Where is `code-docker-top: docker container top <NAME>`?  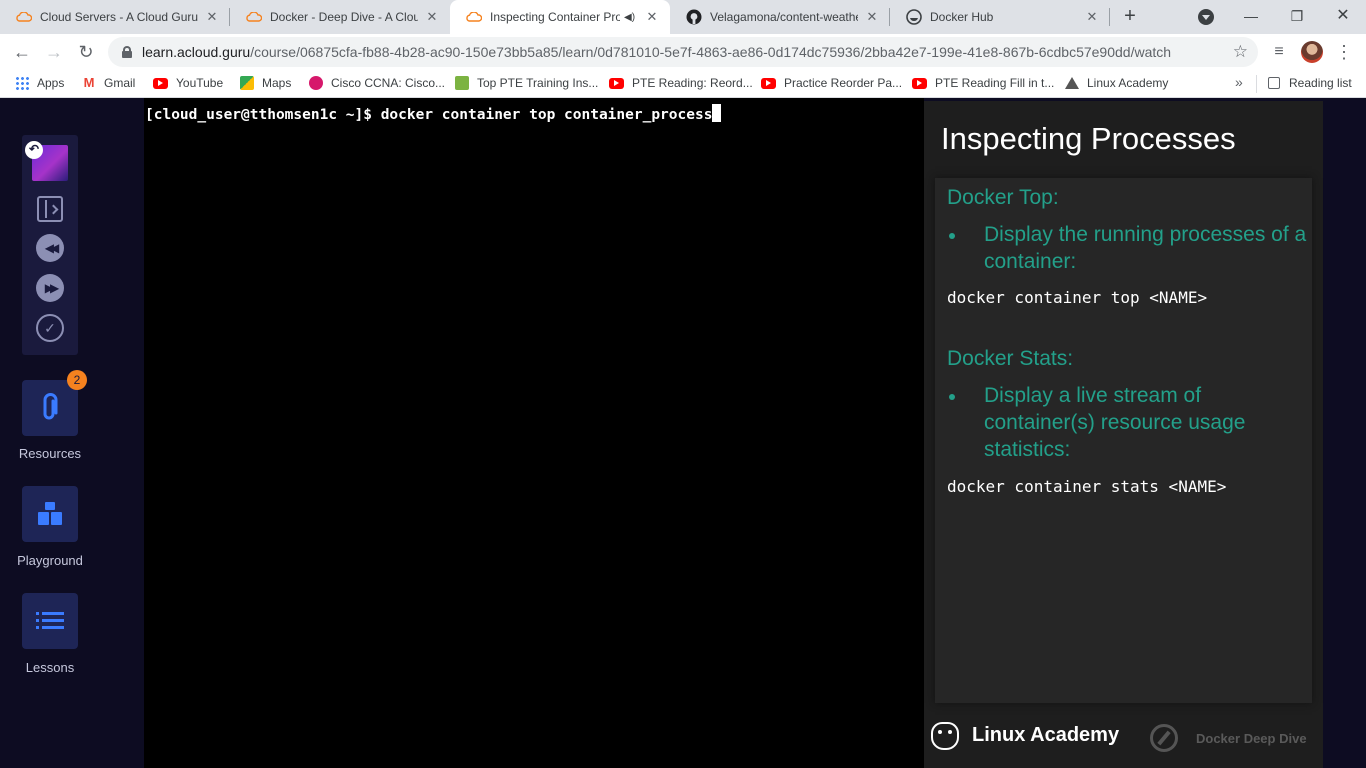
code-docker-top: docker container top <NAME> is located at coordinates (1077, 297).